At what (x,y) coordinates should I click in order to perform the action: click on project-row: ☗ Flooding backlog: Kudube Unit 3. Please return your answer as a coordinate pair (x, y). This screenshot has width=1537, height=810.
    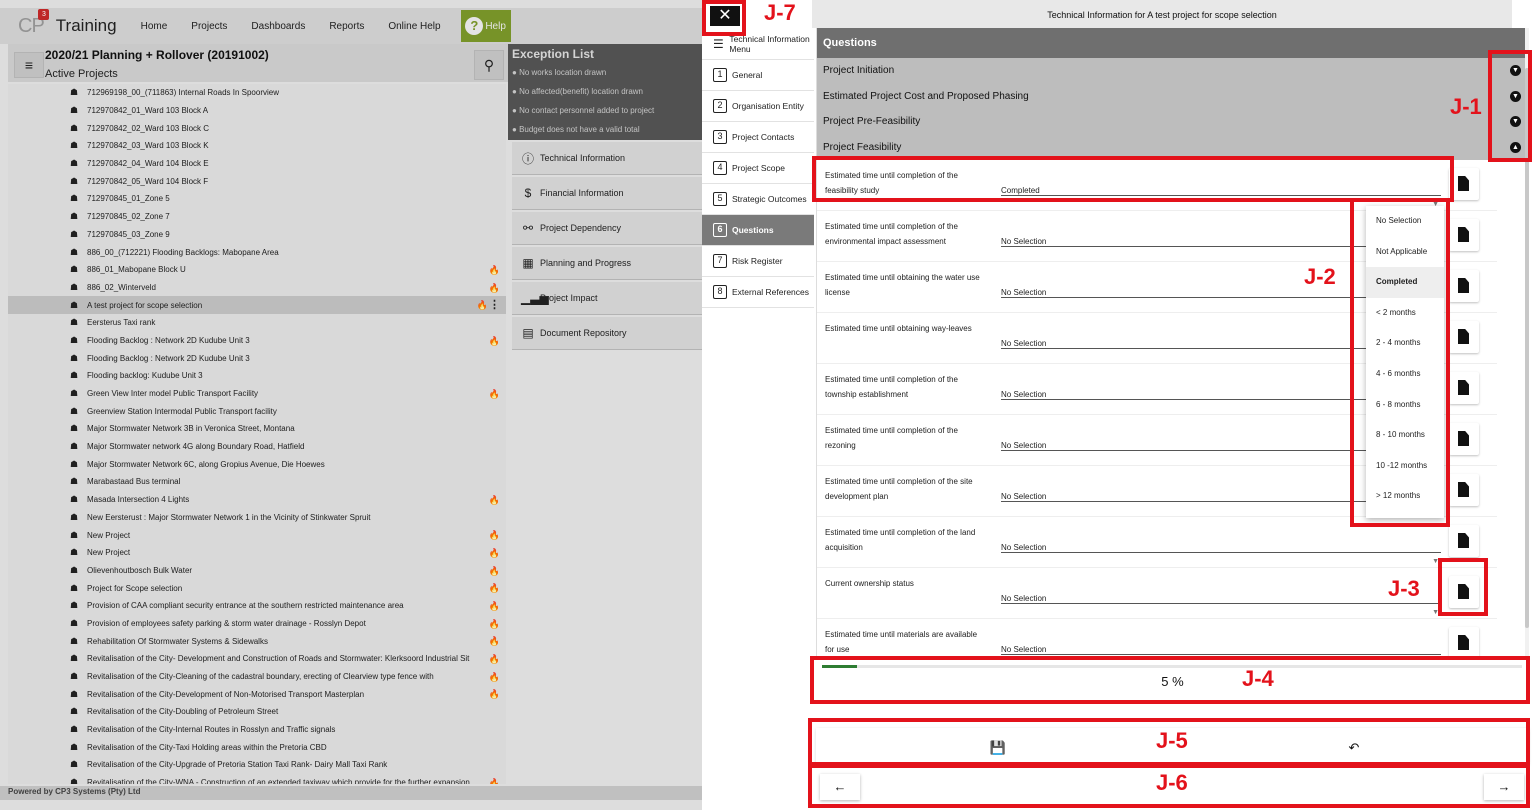
    Looking at the image, I should click on (257, 376).